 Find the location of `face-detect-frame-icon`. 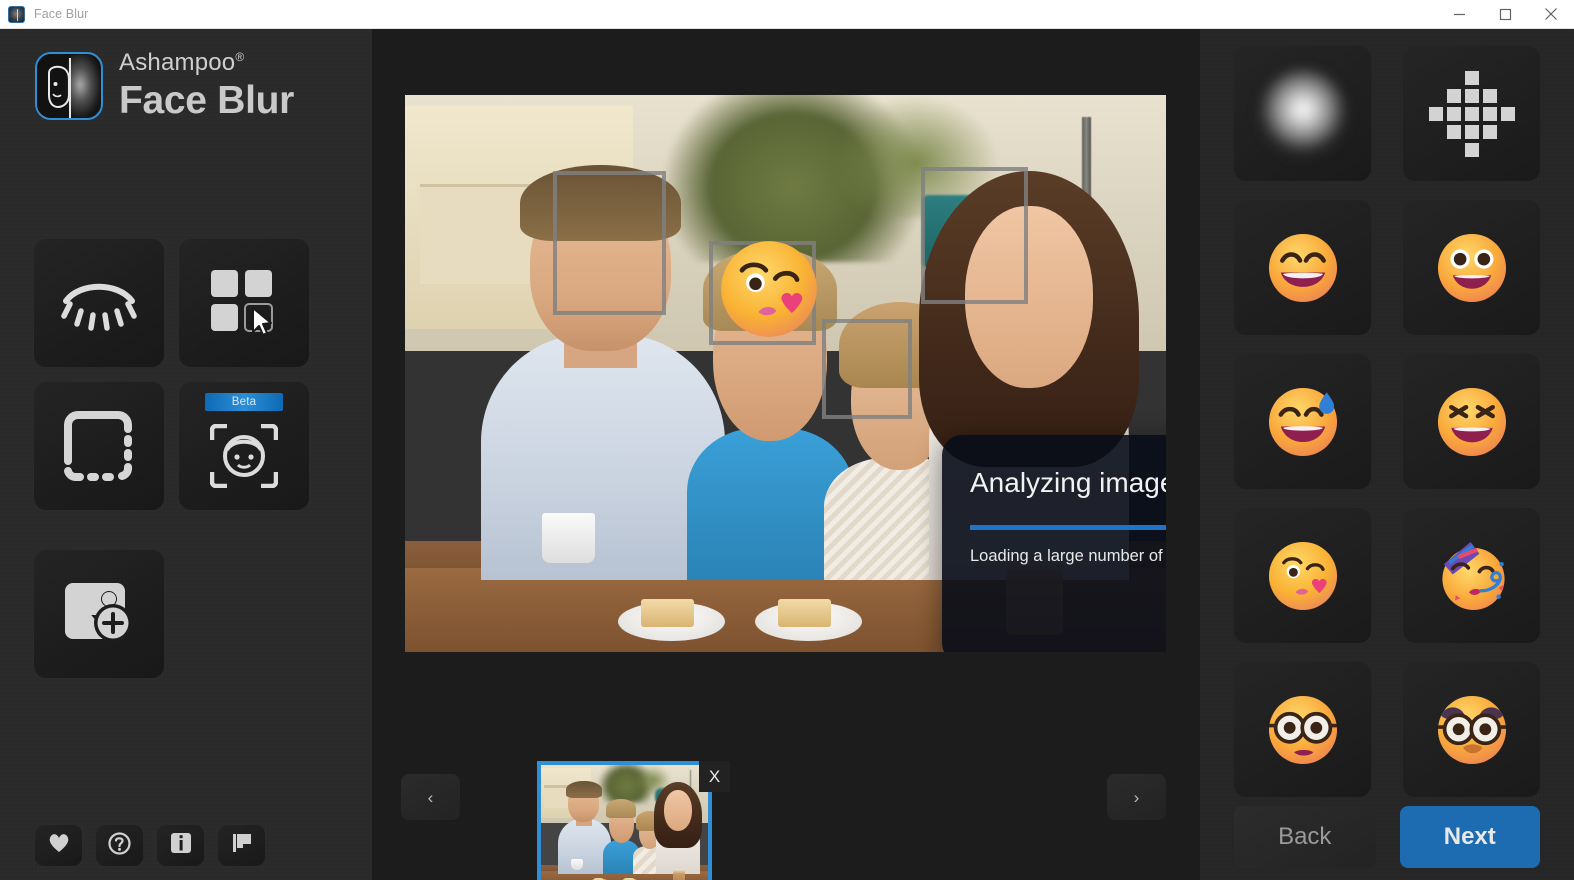

face-detect-frame-icon is located at coordinates (244, 456).